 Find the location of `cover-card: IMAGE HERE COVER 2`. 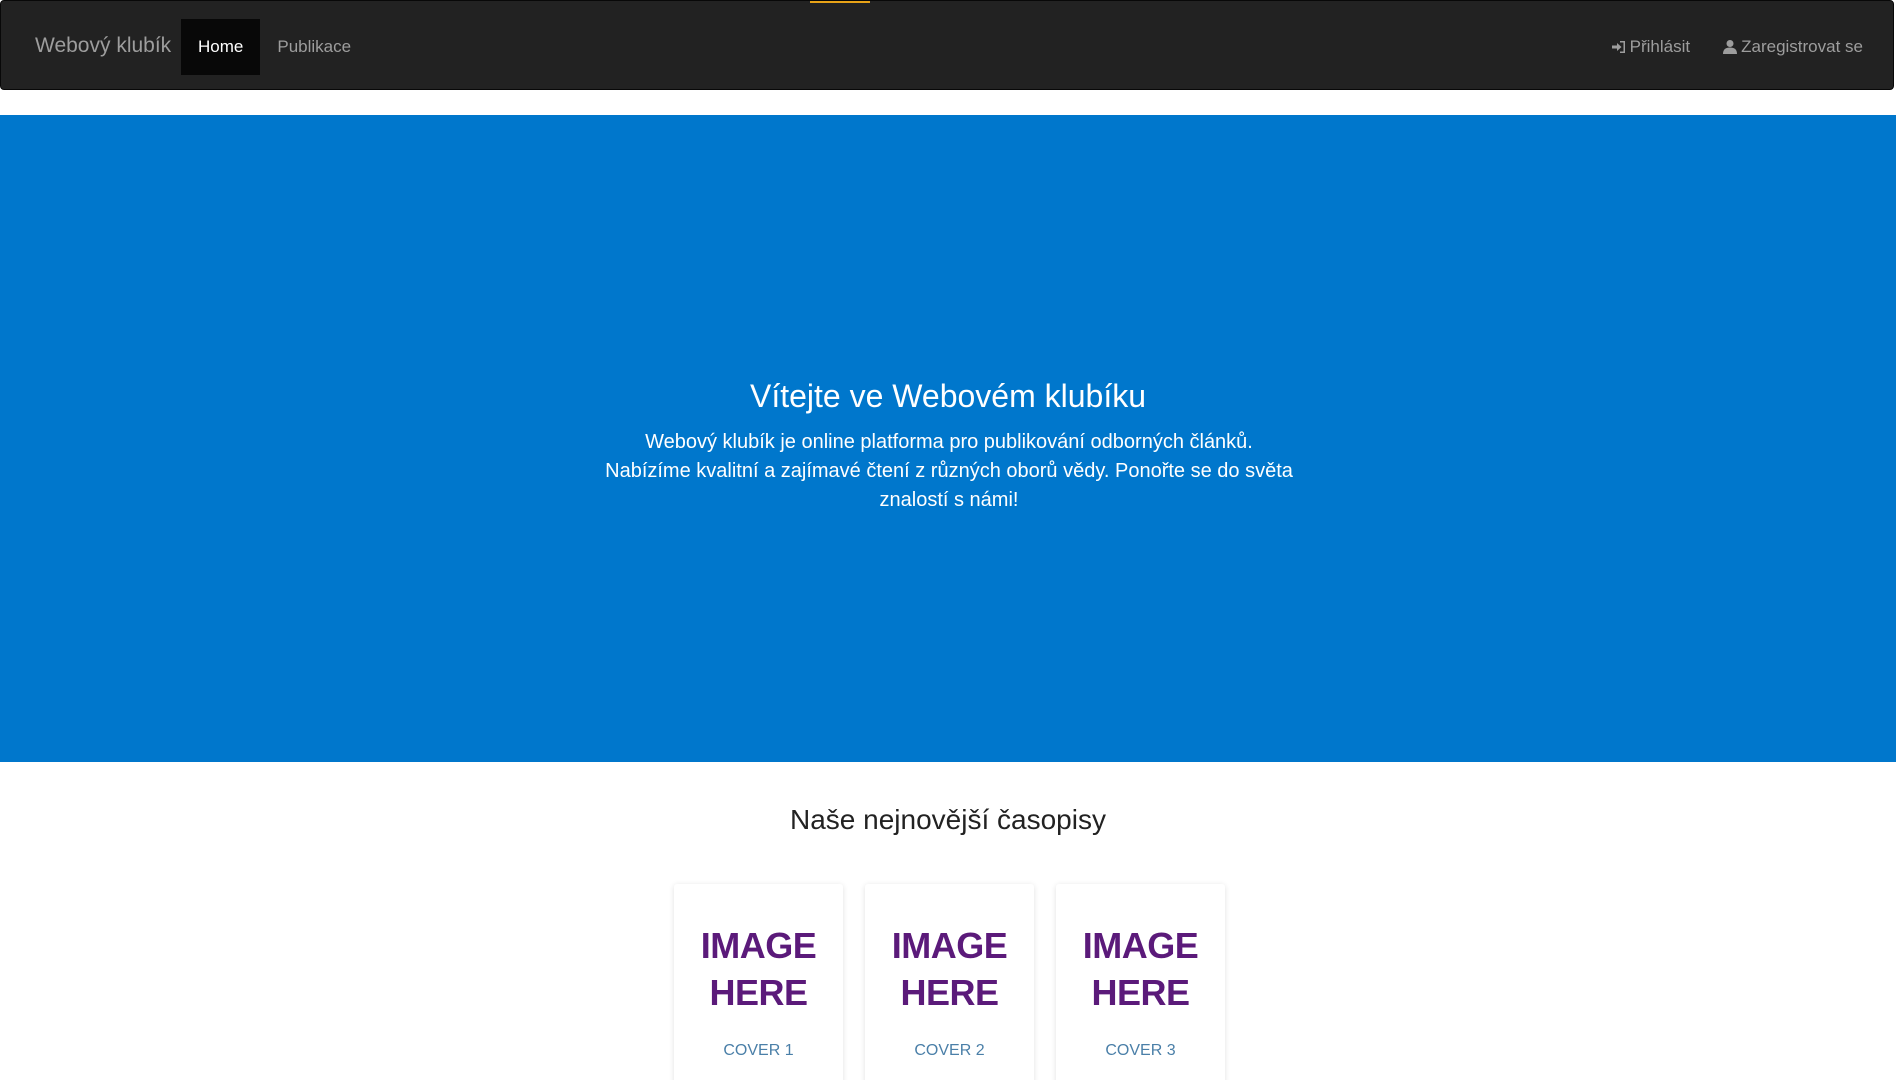

cover-card: IMAGE HERE COVER 2 is located at coordinates (949, 982).